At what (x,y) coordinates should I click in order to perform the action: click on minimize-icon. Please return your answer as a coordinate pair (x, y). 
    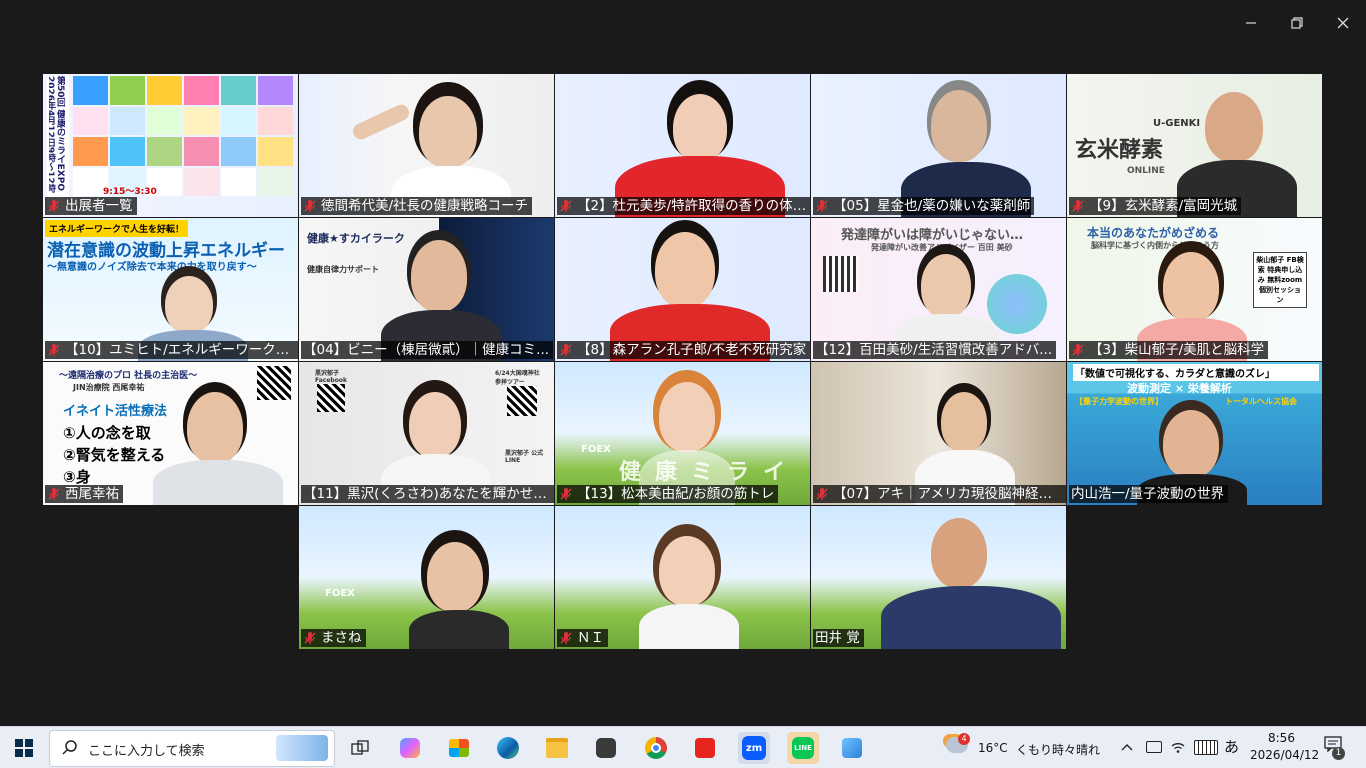
    Looking at the image, I should click on (1251, 23).